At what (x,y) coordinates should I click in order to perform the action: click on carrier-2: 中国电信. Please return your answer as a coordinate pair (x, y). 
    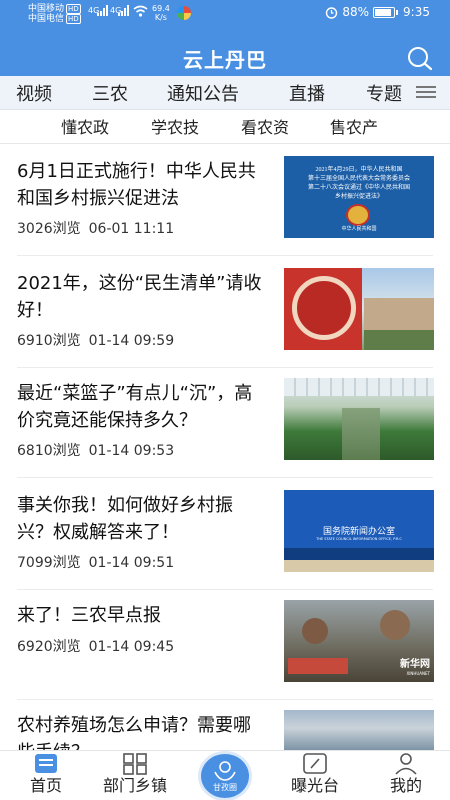
    Looking at the image, I should click on (46, 19).